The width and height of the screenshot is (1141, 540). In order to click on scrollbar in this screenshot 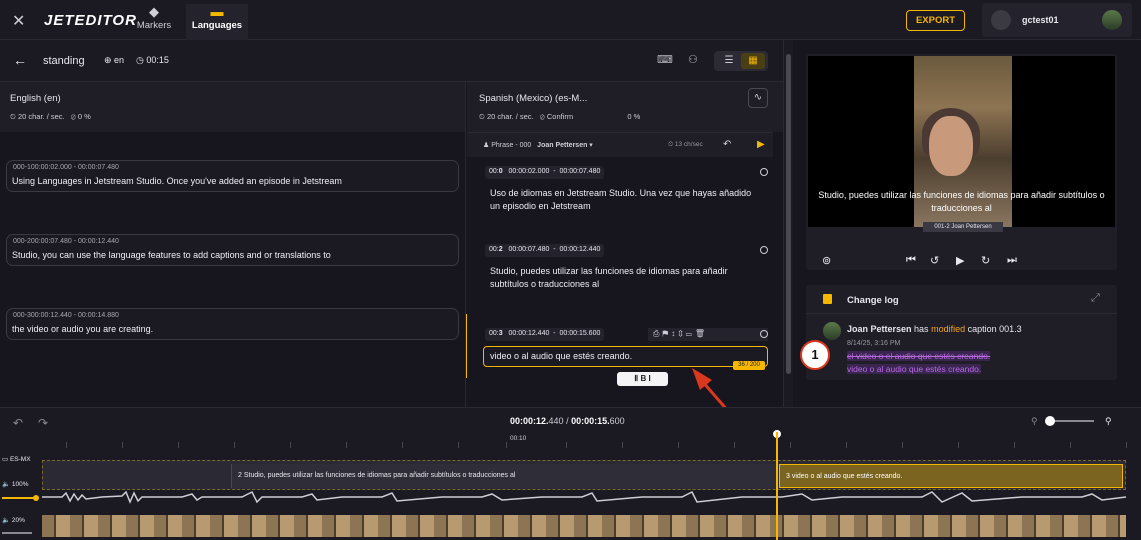, I will do `click(788, 223)`.